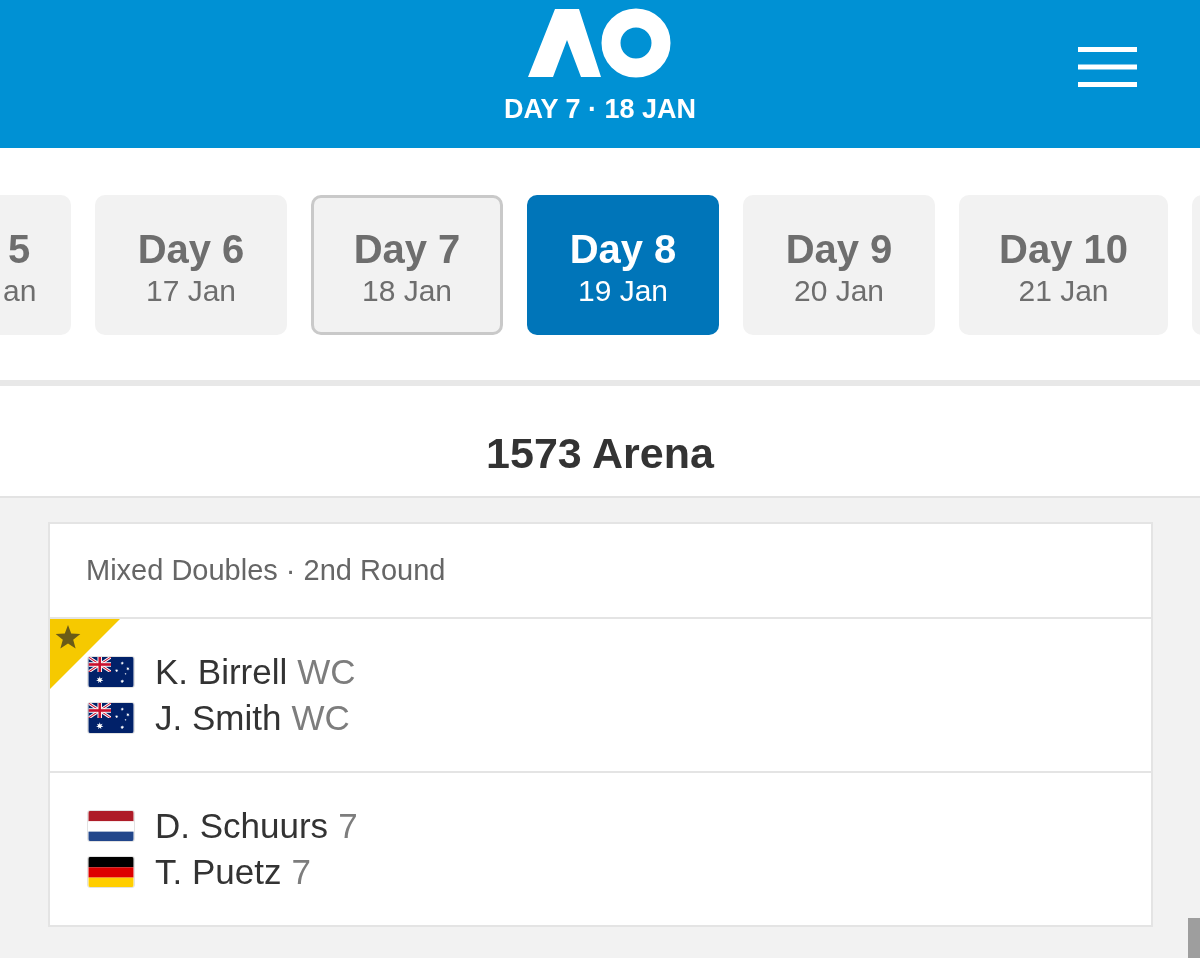  Describe the element at coordinates (111, 872) in the screenshot. I see `germany-flag-icon` at that location.